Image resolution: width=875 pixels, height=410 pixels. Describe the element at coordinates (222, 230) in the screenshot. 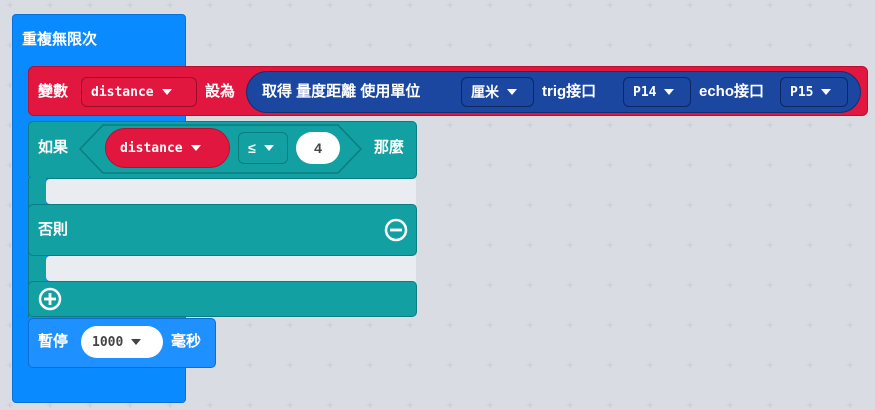

I see `else-row` at that location.